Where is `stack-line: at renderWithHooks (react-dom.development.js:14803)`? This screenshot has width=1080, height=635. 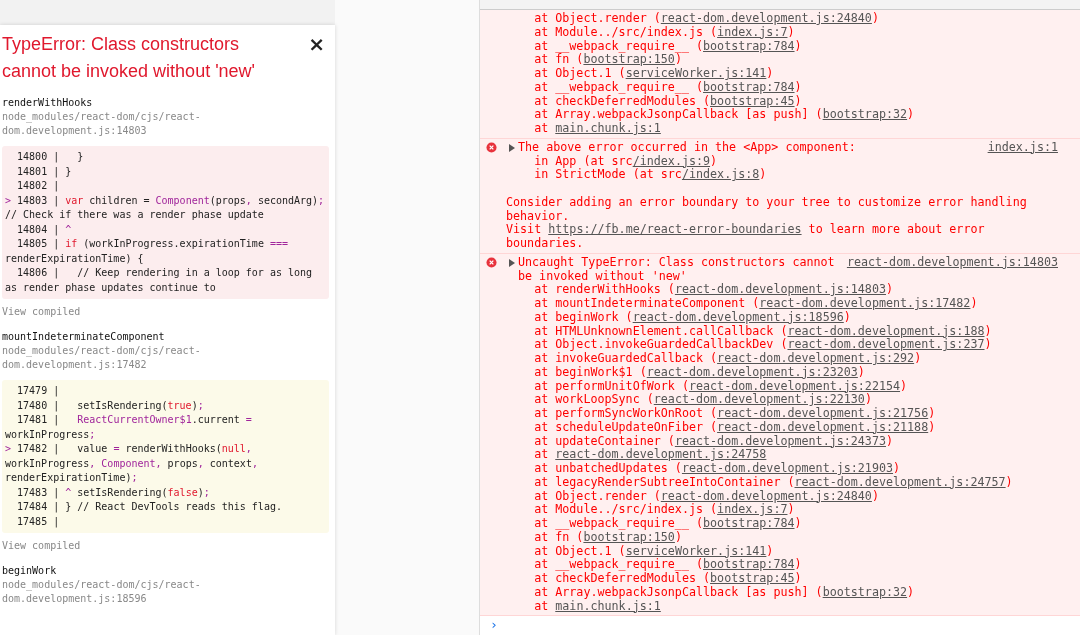 stack-line: at renderWithHooks (react-dom.development.js:14803) is located at coordinates (714, 290).